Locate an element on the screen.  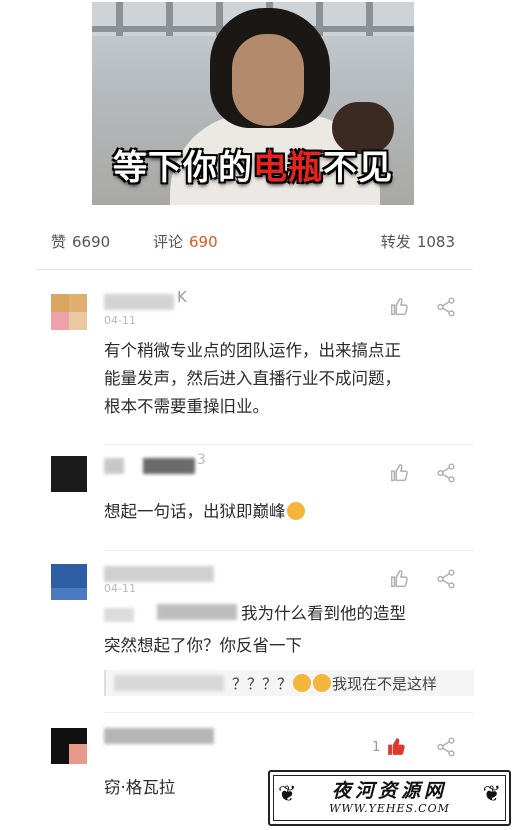
username-tail: K is located at coordinates (182, 297).